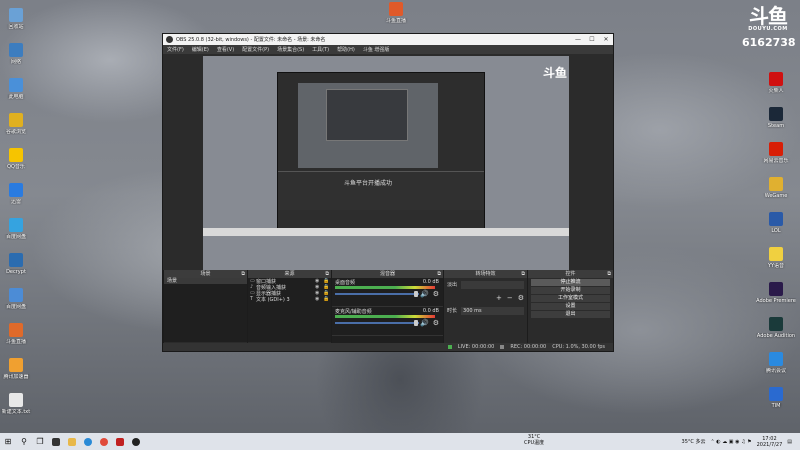 This screenshot has height=450, width=800. Describe the element at coordinates (319, 299) in the screenshot. I see `eye-icon: ◉` at that location.